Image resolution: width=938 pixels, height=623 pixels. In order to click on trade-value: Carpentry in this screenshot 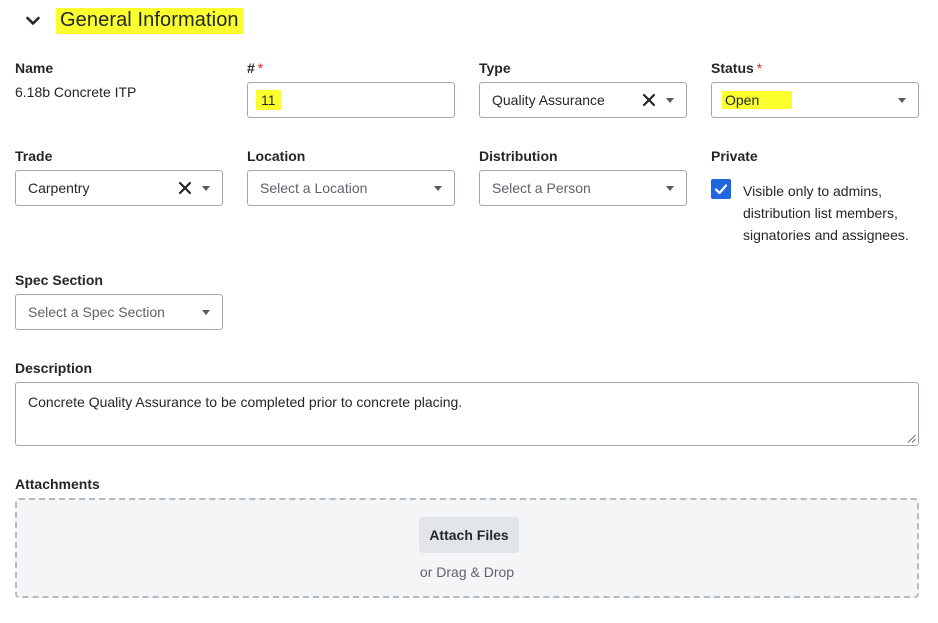, I will do `click(59, 188)`.